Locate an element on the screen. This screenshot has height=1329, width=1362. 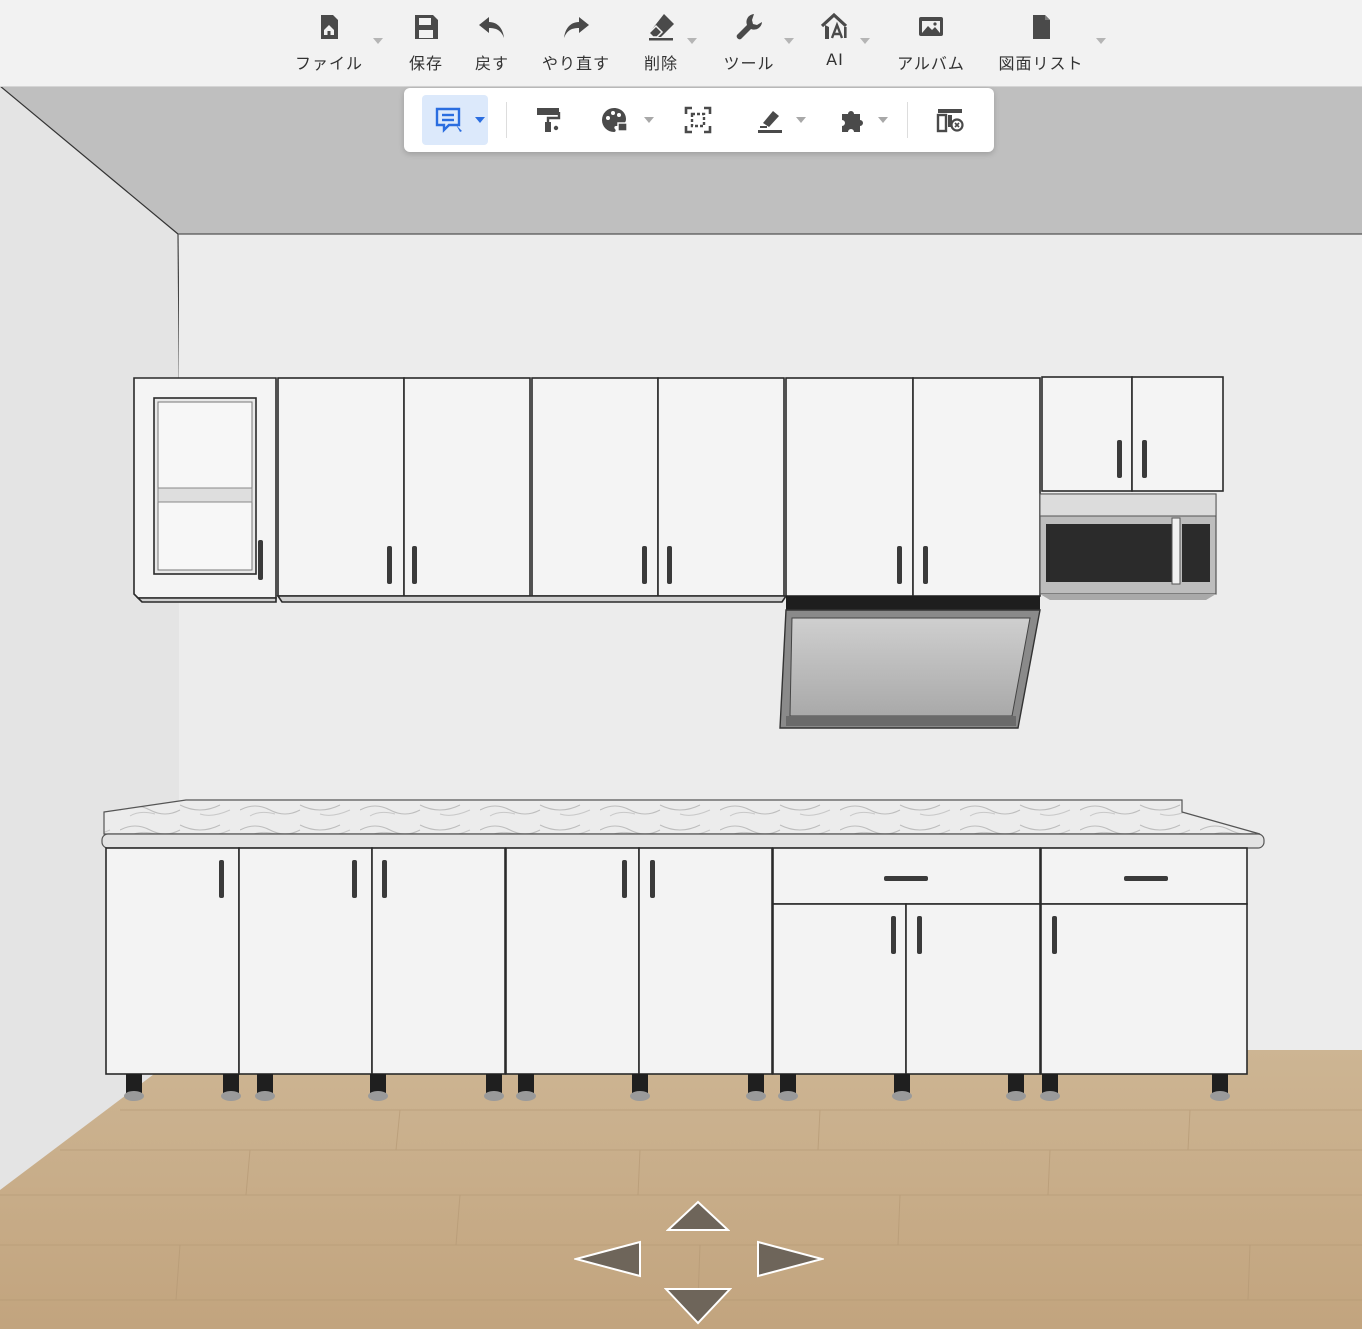
material-palette-button is located at coordinates (624, 120).